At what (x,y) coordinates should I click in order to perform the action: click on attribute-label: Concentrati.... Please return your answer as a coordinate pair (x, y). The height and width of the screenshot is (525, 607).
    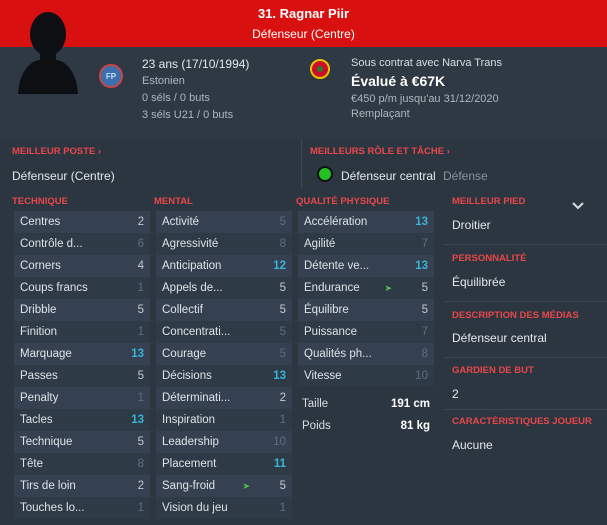
    Looking at the image, I should click on (196, 332).